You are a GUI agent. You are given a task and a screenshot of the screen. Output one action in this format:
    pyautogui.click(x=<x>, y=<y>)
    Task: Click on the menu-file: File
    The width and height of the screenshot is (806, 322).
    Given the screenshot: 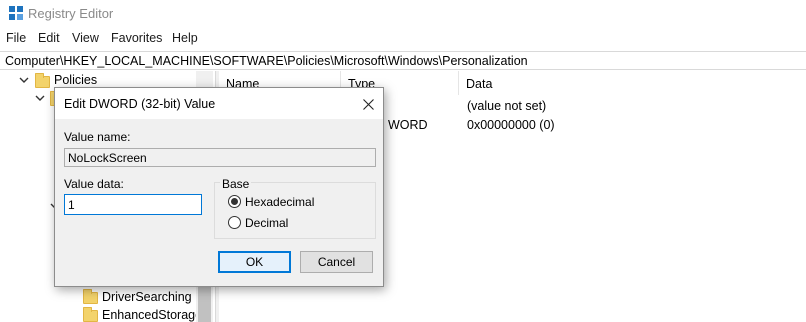 What is the action you would take?
    pyautogui.click(x=16, y=38)
    